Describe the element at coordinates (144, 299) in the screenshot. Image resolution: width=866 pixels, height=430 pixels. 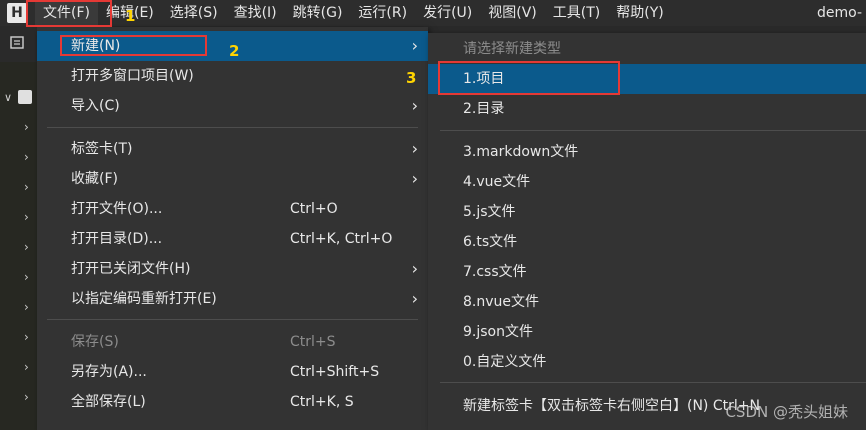
I see `menu-item-label: 以指定编码重新打开(E)` at that location.